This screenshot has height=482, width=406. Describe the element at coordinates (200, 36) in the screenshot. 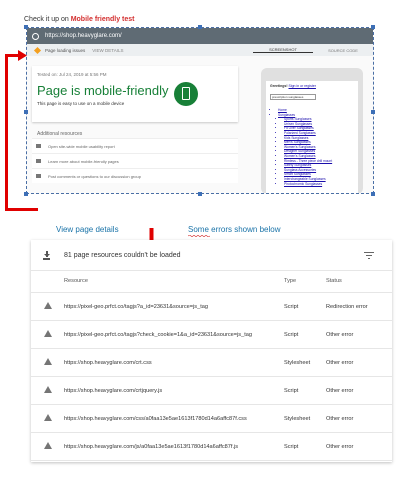

I see `url-bar: https://shop.heavyglare.com/` at that location.